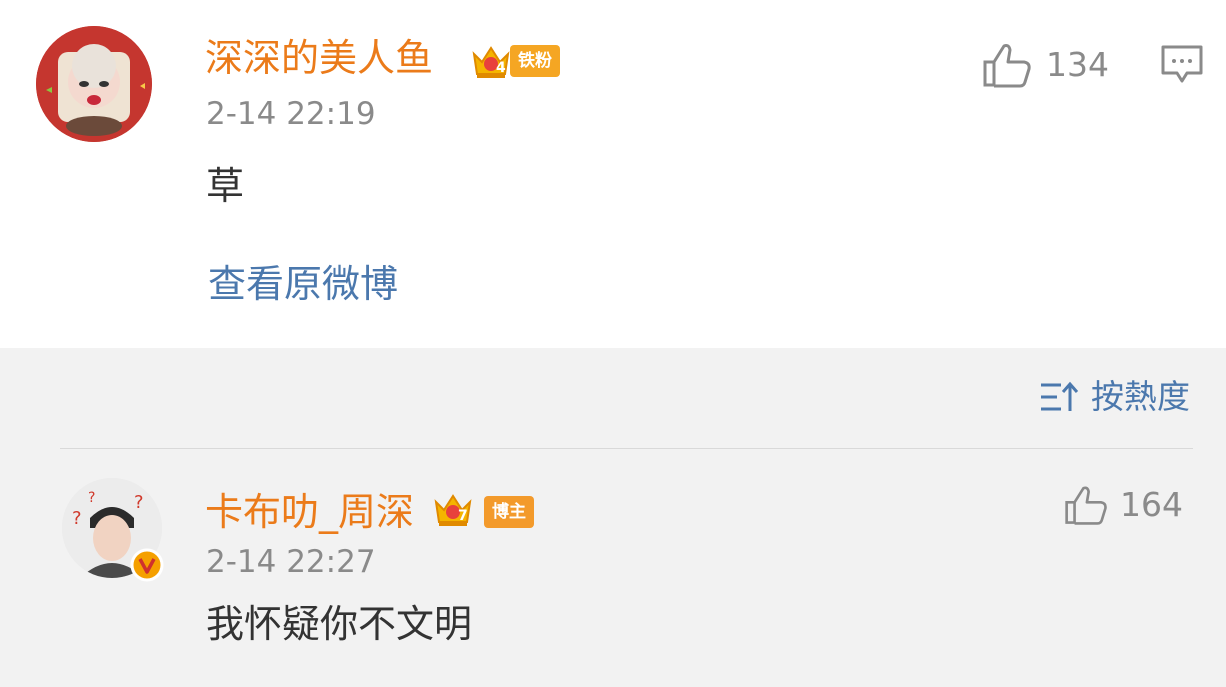  Describe the element at coordinates (1182, 64) in the screenshot. I see `comment-icon` at that location.